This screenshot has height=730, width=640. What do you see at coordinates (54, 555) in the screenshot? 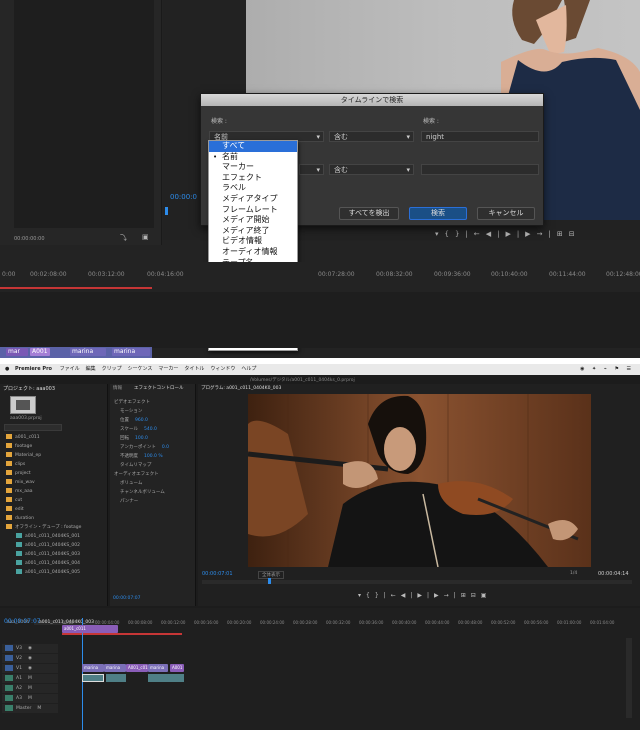
I see `project-list-item: a001_c011_0404KS_003` at bounding box center [54, 555].